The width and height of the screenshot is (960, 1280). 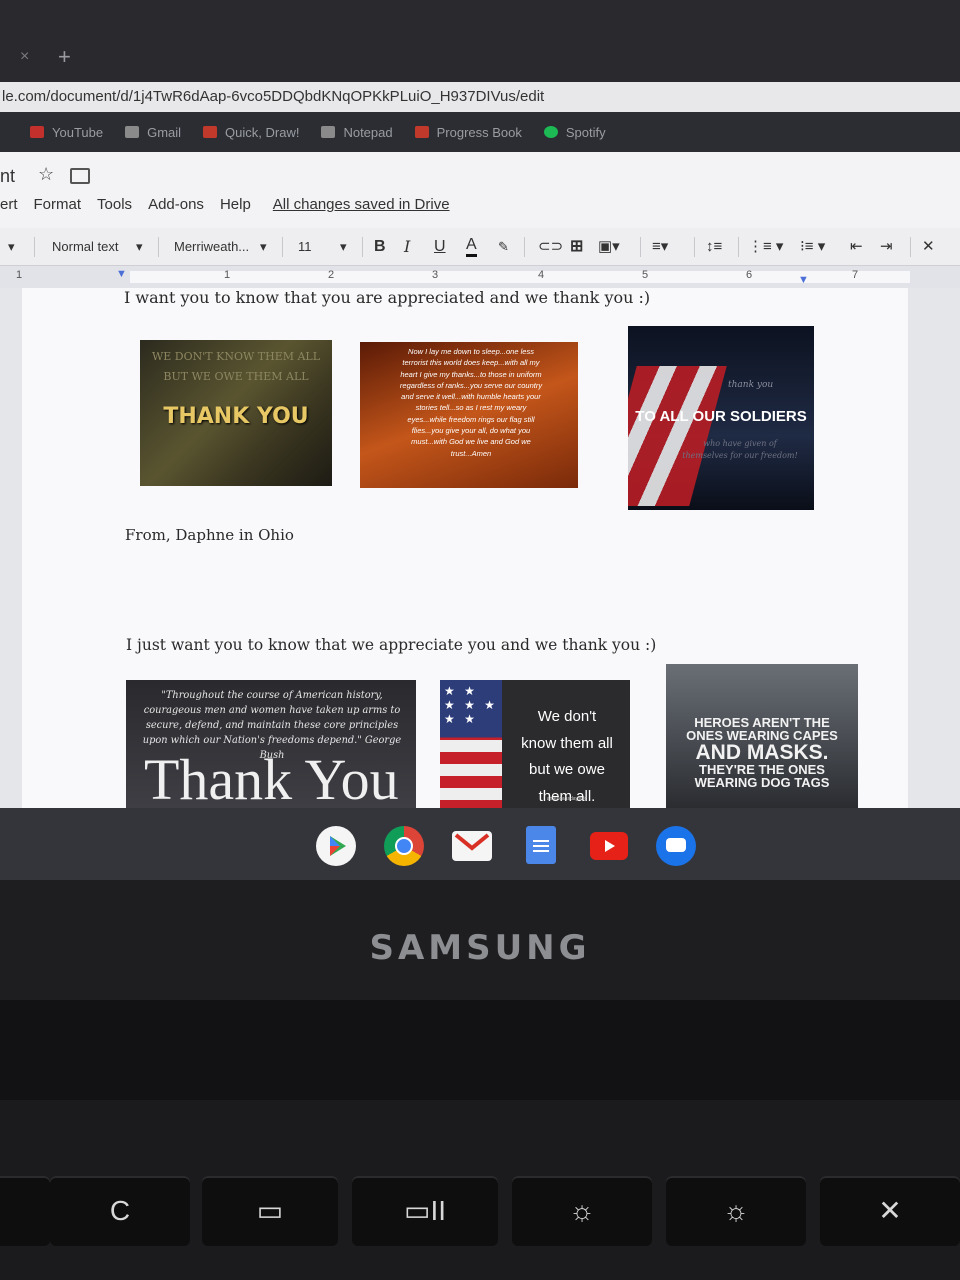 What do you see at coordinates (928, 247) in the screenshot?
I see `clear-formatting-icon: ✕` at bounding box center [928, 247].